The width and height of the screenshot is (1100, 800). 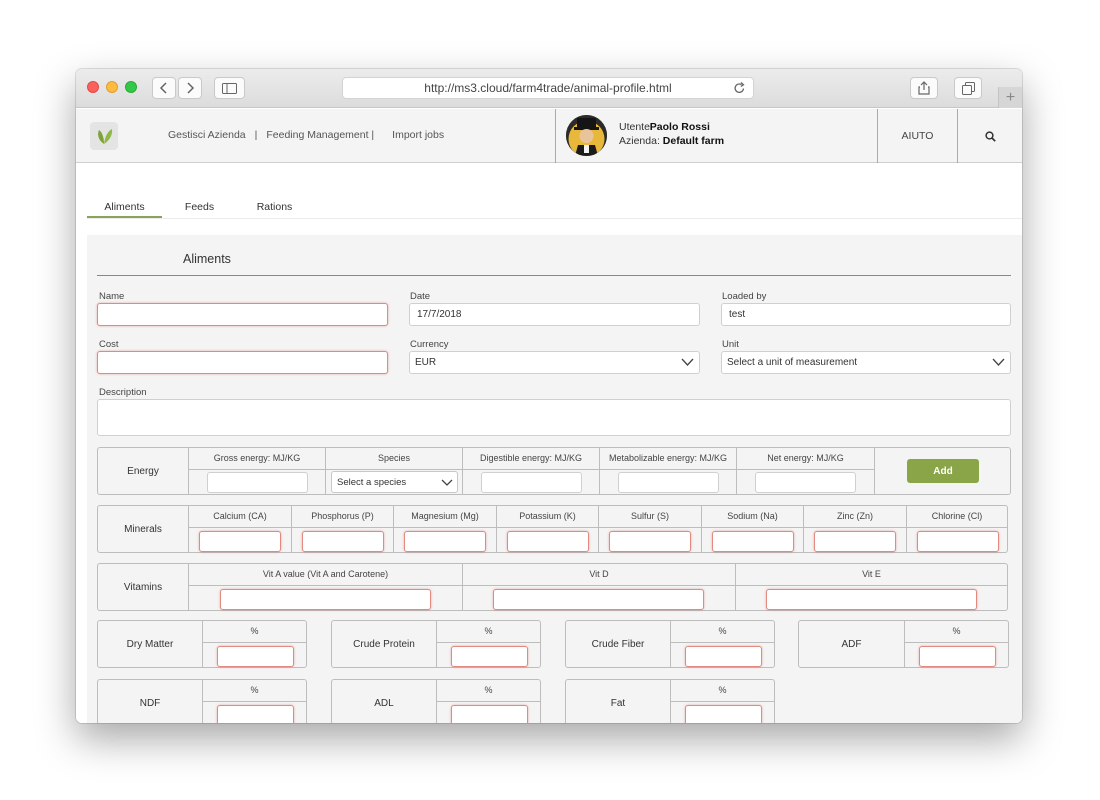 I want to click on plus-icon: +, so click(x=1010, y=97).